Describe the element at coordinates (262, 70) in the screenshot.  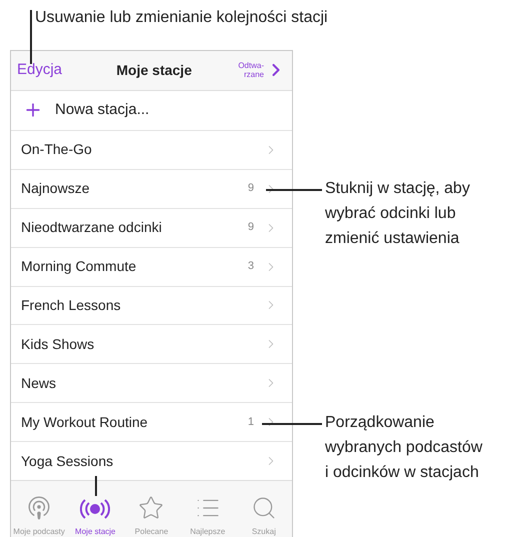
I see `played-button: Odtwa- rzane` at that location.